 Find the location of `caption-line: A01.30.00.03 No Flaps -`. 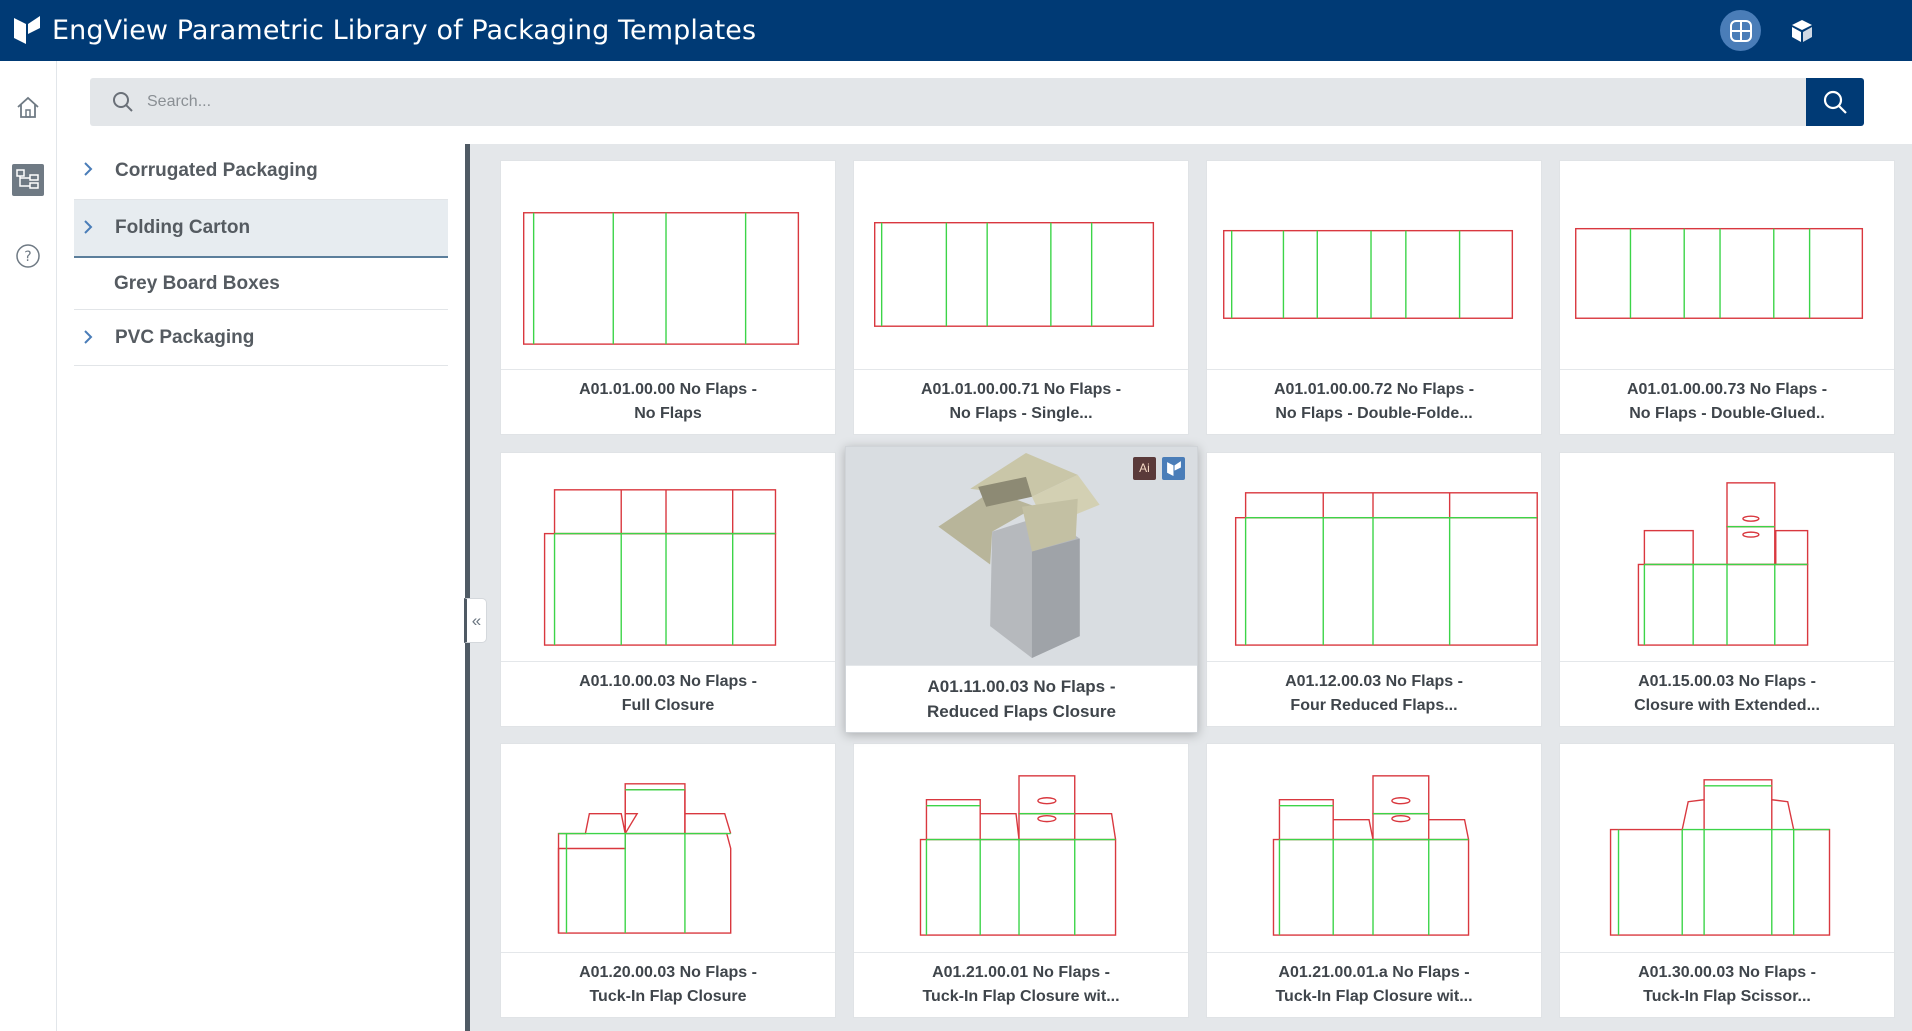

caption-line: A01.30.00.03 No Flaps - is located at coordinates (1727, 972).